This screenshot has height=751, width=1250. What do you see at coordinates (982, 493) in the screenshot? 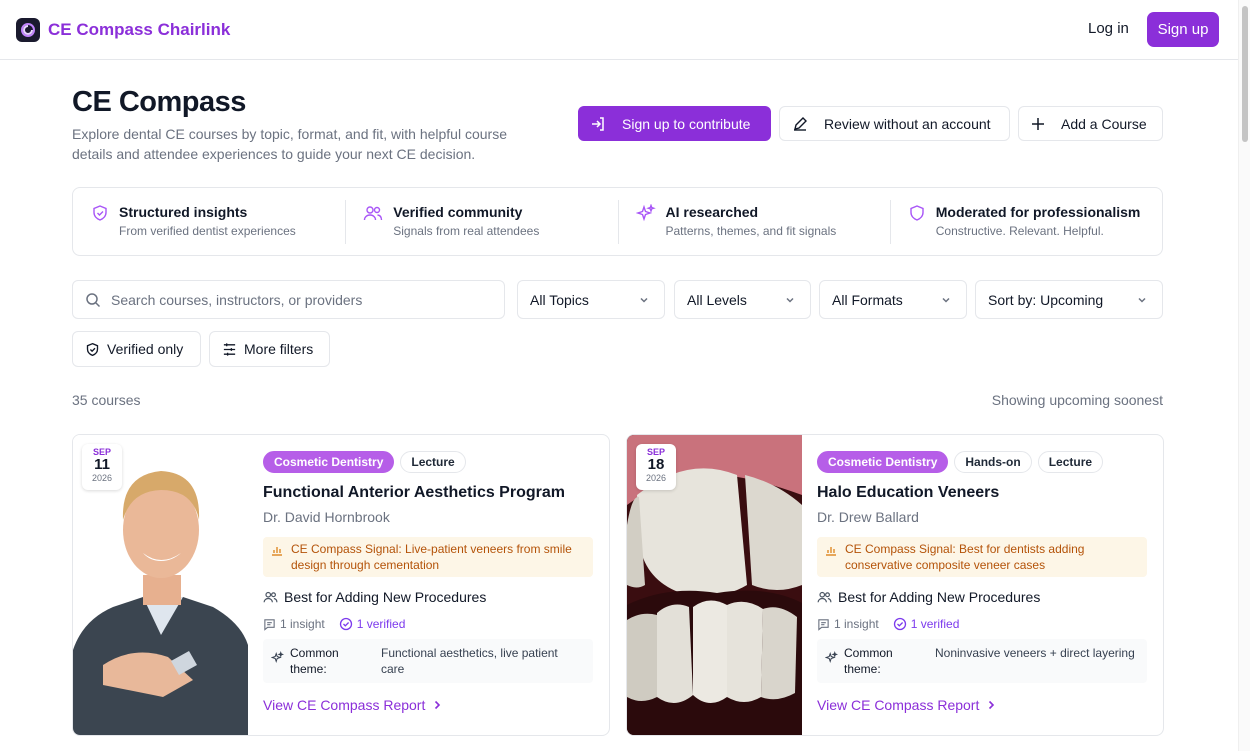
I see `course-title: Halo Education Veneers` at bounding box center [982, 493].